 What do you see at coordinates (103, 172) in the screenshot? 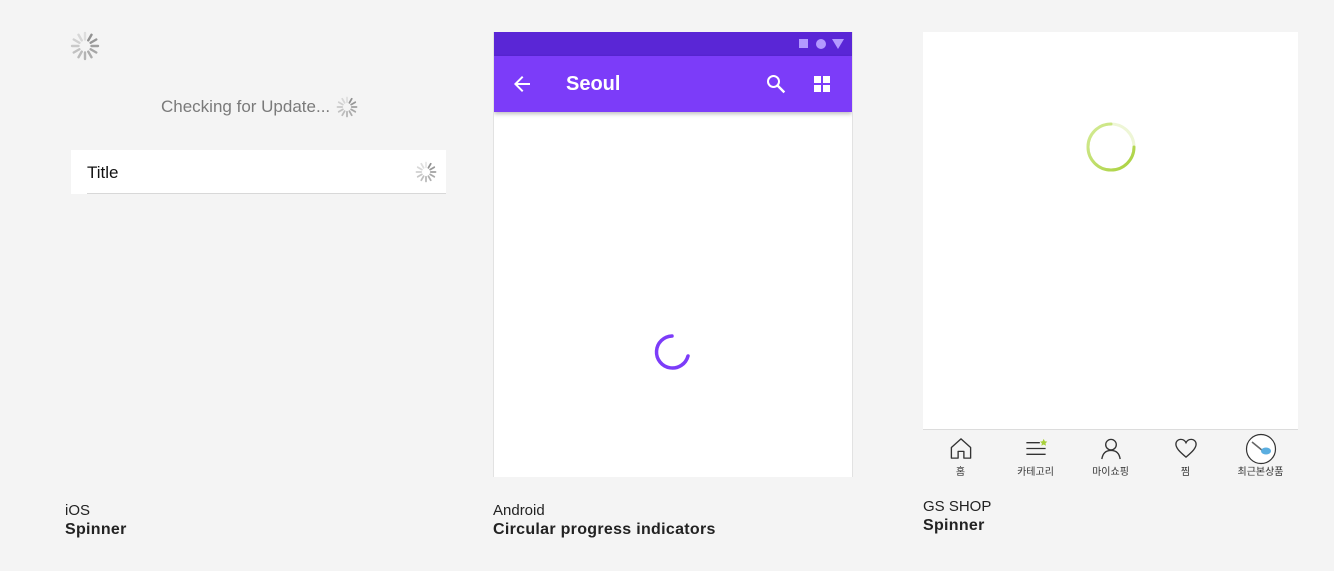
I see `row-title: Title` at bounding box center [103, 172].